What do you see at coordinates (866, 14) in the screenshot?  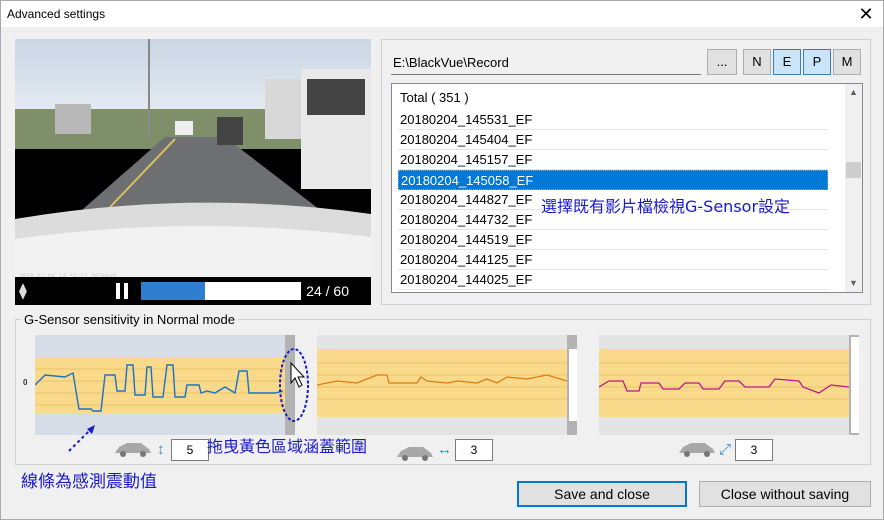 I see `close-icon: ✕` at bounding box center [866, 14].